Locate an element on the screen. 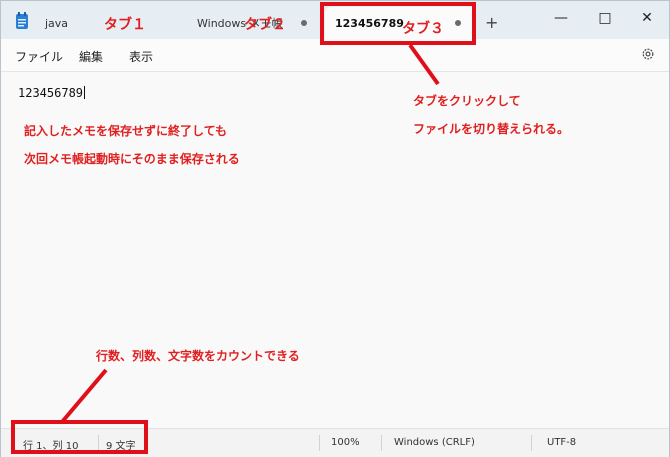 The height and width of the screenshot is (457, 670). annotation-arrow-status is located at coordinates (84, 396).